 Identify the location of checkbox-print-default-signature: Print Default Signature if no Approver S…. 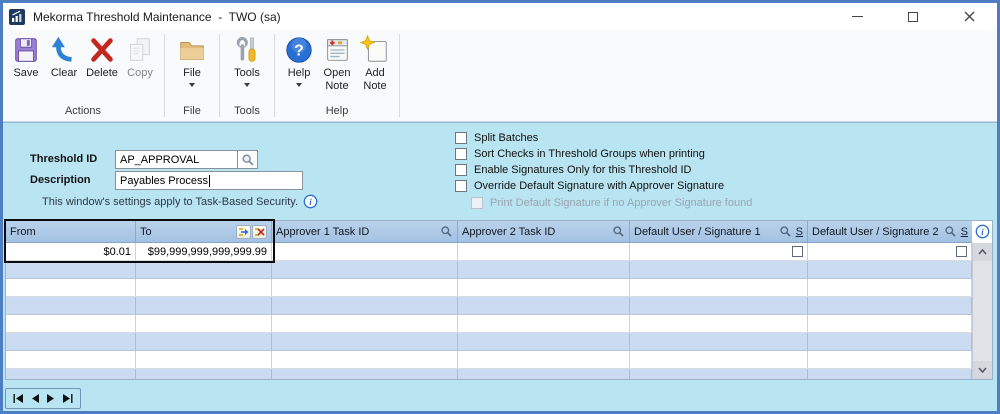
(611, 203).